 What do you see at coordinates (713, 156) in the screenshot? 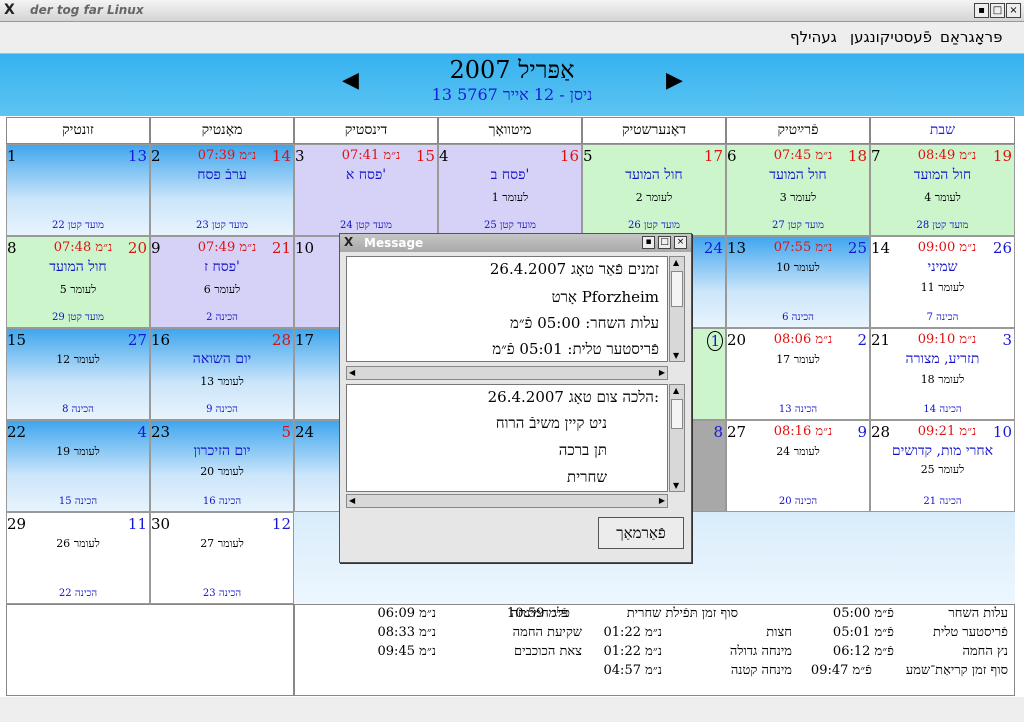
I see `hebrew-date: 17` at bounding box center [713, 156].